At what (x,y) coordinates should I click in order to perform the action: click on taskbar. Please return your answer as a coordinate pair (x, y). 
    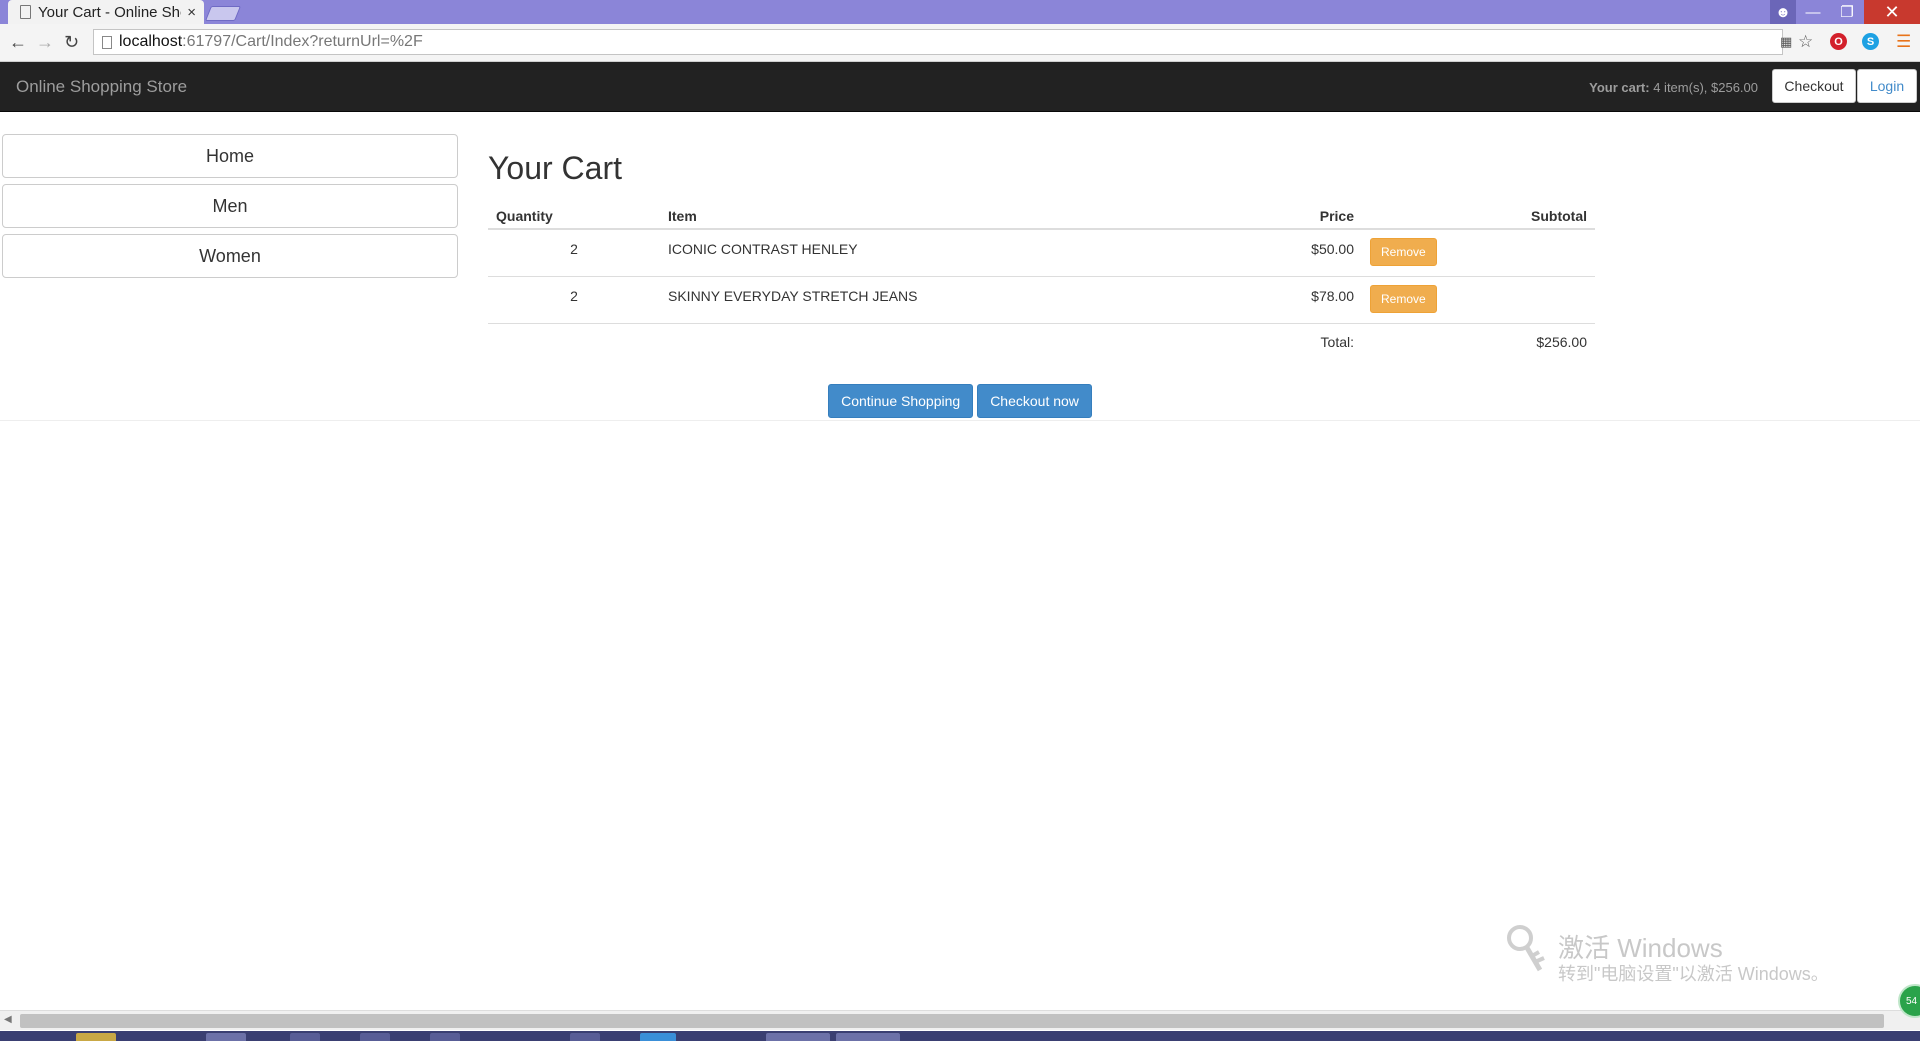
    Looking at the image, I should click on (960, 1036).